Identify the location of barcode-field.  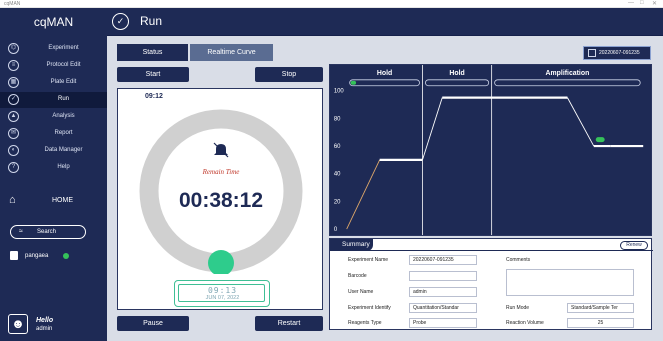
(443, 276).